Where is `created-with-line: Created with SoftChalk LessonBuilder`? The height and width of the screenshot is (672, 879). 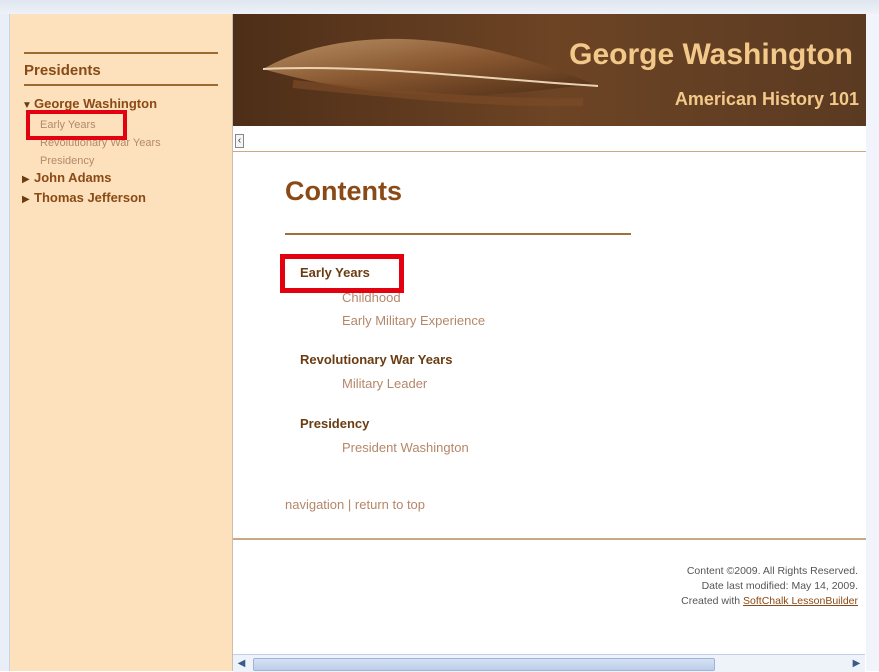
created-with-line: Created with SoftChalk LessonBuilder is located at coordinates (769, 601).